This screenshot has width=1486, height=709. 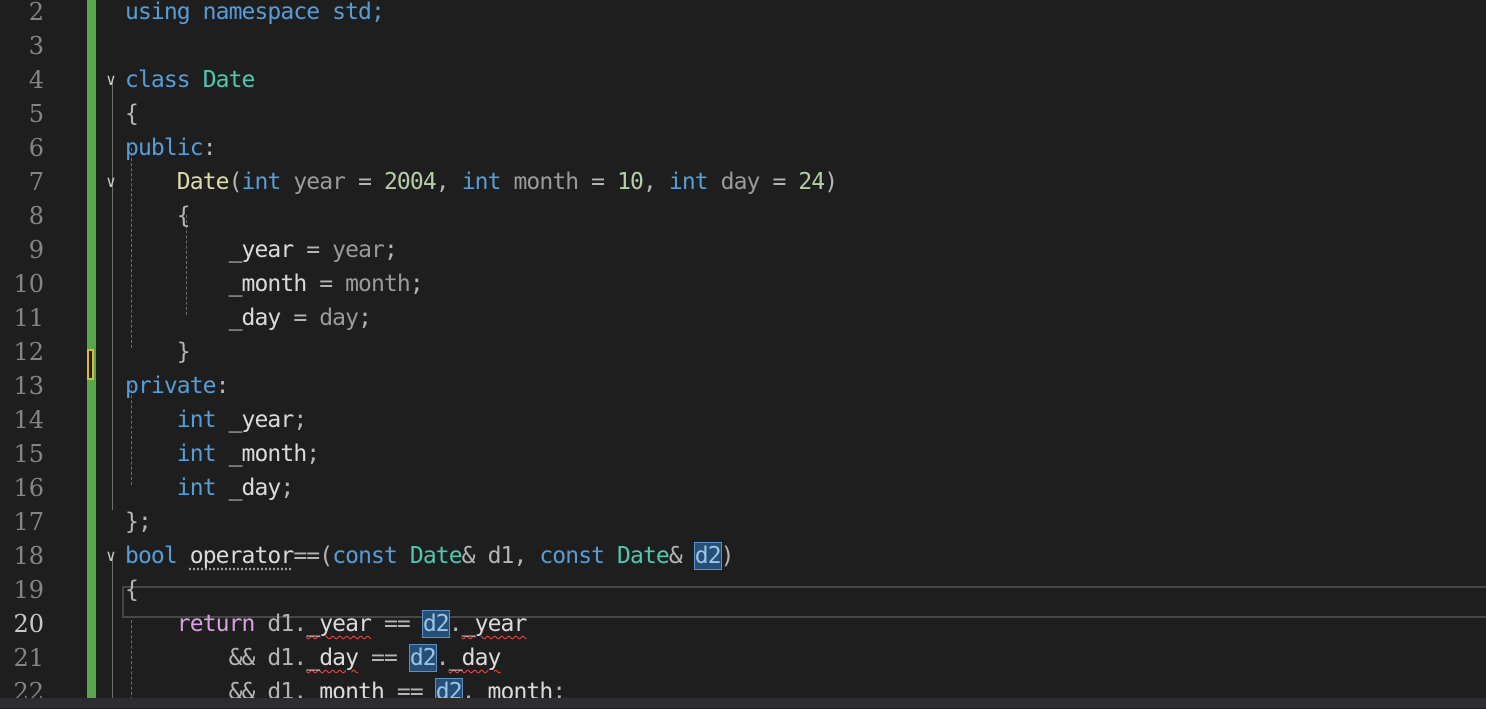 What do you see at coordinates (171, 386) in the screenshot?
I see `code-token: private` at bounding box center [171, 386].